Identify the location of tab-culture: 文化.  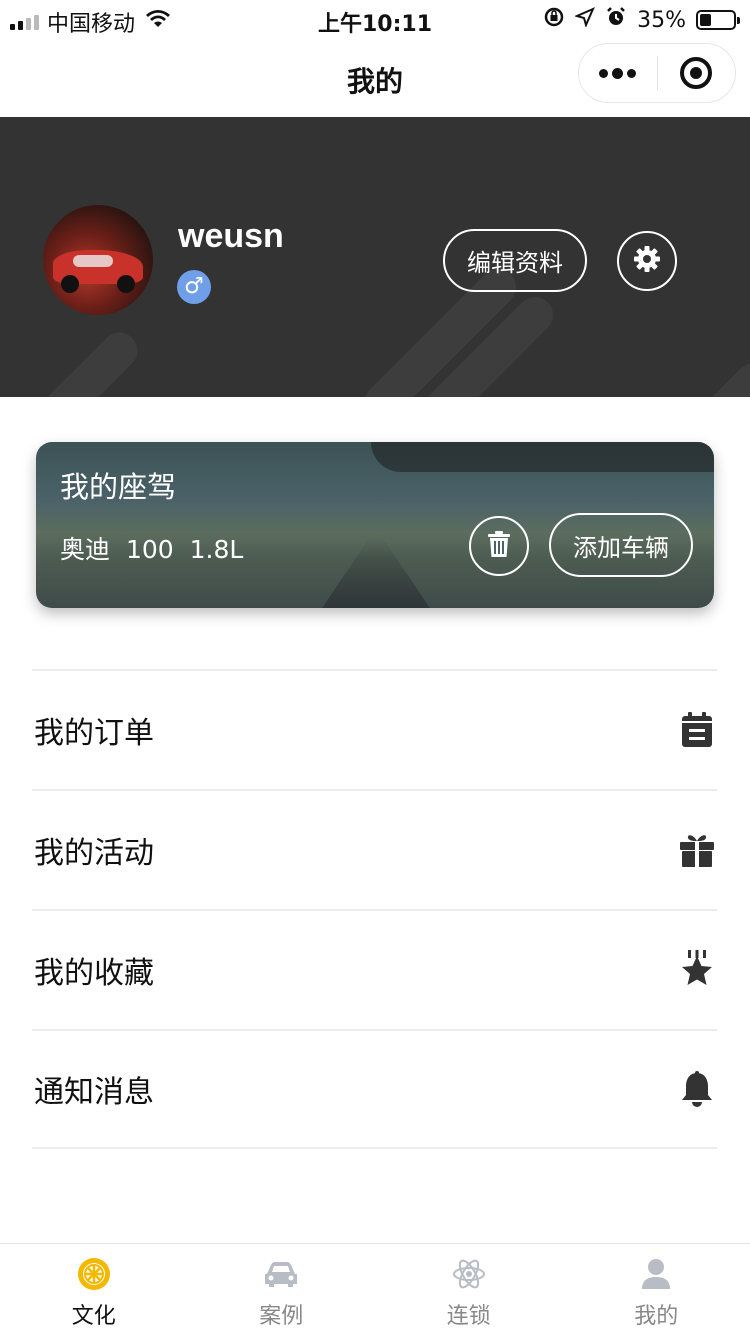
(94, 1289).